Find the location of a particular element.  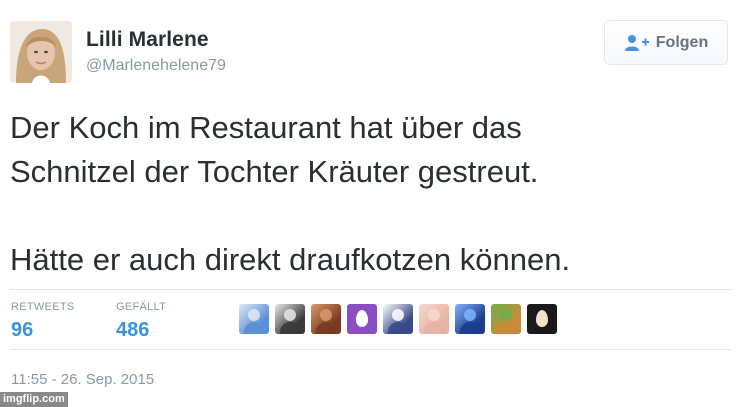

tweet-line: Hätte er auch direkt draufkotzen können. is located at coordinates (290, 259).